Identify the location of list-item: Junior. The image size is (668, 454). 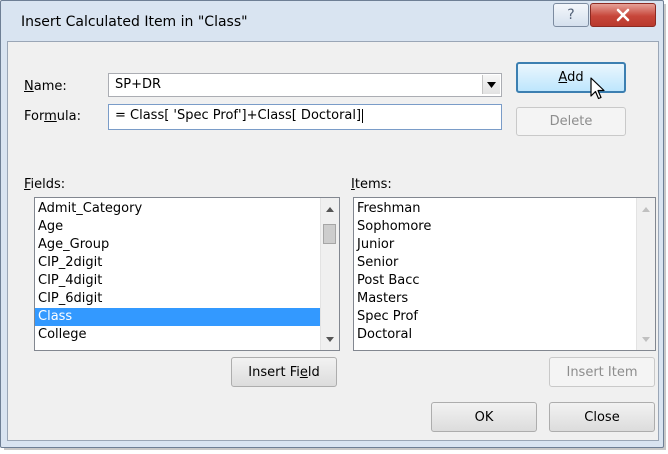
(504, 245).